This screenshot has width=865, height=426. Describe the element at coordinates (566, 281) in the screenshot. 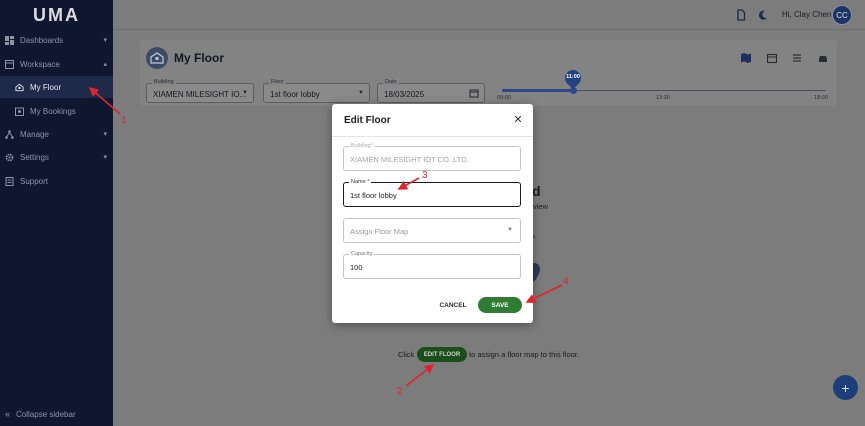

I see `annotation-number-4: 4` at that location.